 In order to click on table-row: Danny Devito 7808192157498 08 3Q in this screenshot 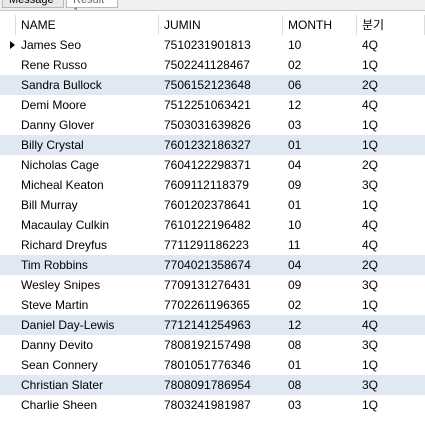, I will do `click(212, 345)`.